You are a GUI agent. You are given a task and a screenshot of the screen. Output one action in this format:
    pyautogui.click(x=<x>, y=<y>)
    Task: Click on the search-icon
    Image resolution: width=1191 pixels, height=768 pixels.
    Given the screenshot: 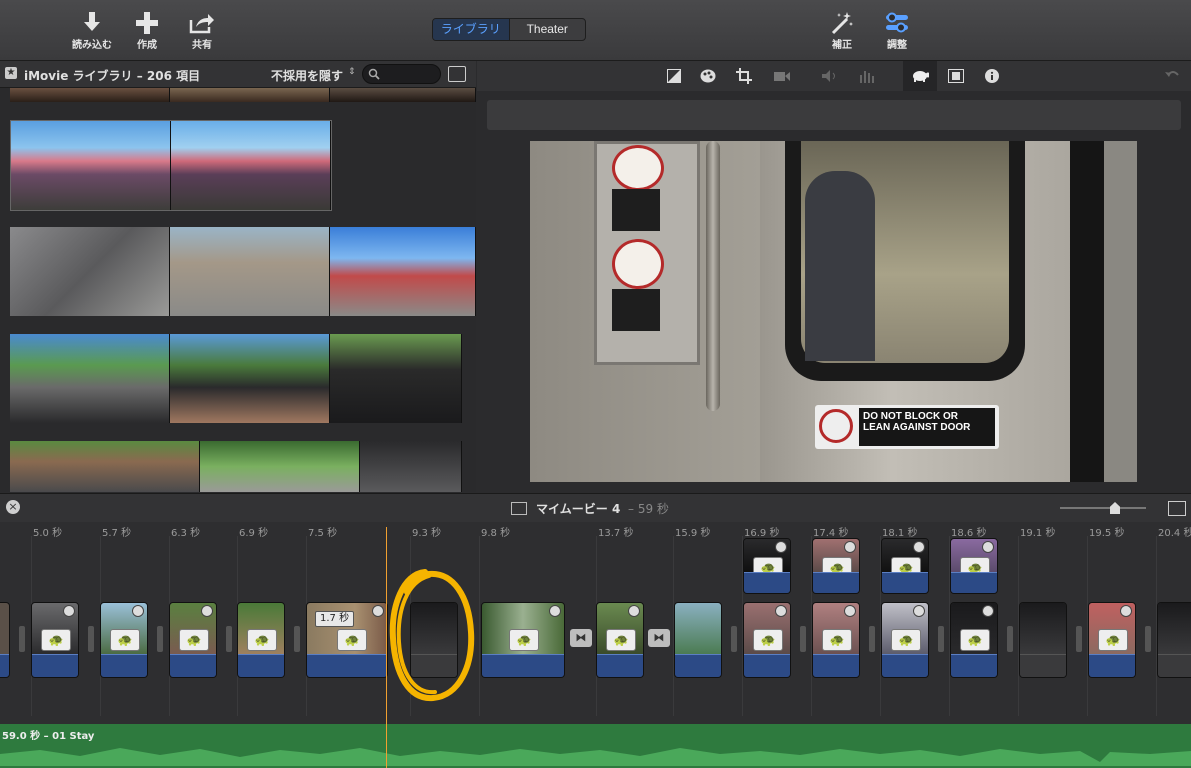 What is the action you would take?
    pyautogui.click(x=374, y=74)
    